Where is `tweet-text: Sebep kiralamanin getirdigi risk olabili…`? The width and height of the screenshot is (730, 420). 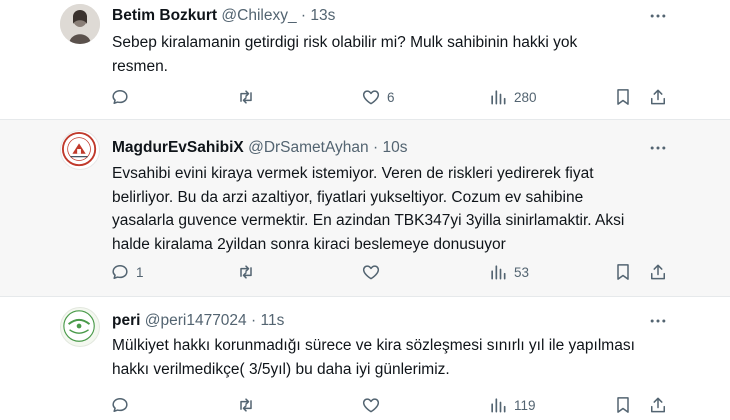 tweet-text: Sebep kiralamanin getirdigi risk olabili… is located at coordinates (397, 54).